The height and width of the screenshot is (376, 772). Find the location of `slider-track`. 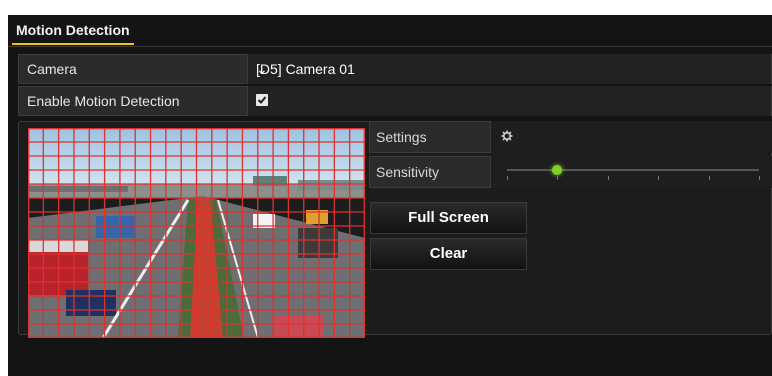

slider-track is located at coordinates (633, 170).